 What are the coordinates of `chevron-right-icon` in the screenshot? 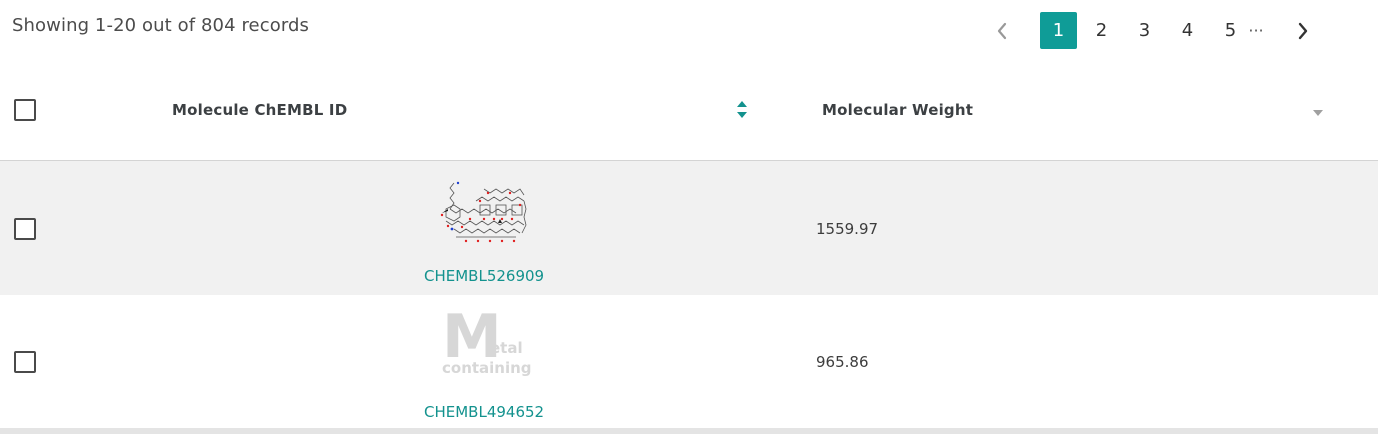 It's located at (1303, 30).